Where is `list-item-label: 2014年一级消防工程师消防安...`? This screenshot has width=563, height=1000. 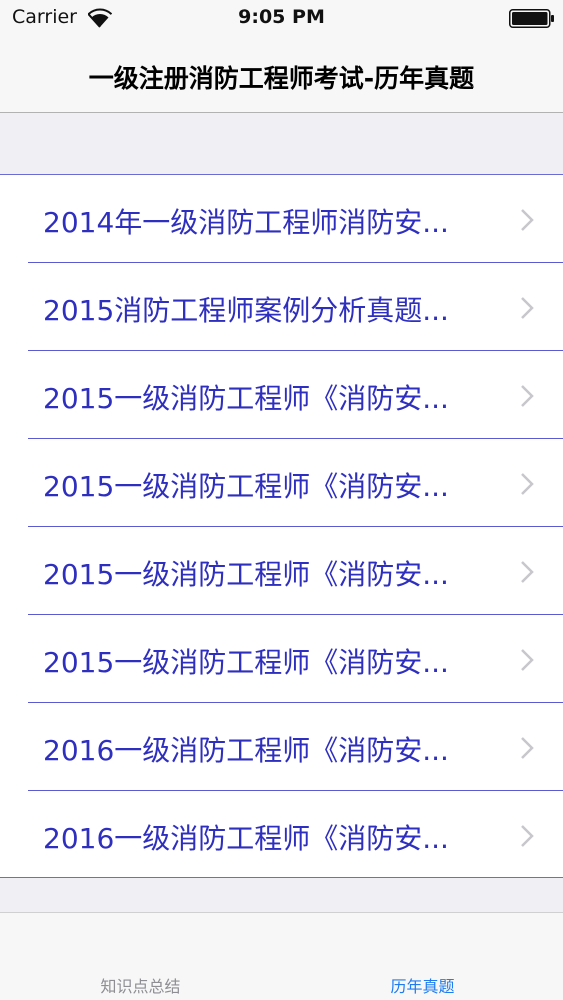
list-item-label: 2014年一级消防工程师消防安... is located at coordinates (246, 222).